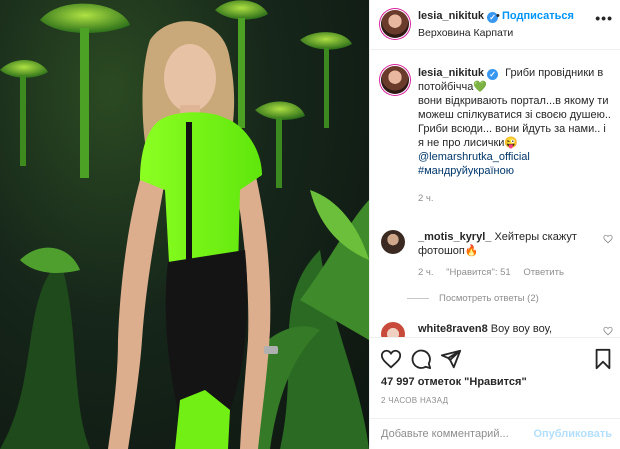  Describe the element at coordinates (395, 24) in the screenshot. I see `author-avatar` at that location.